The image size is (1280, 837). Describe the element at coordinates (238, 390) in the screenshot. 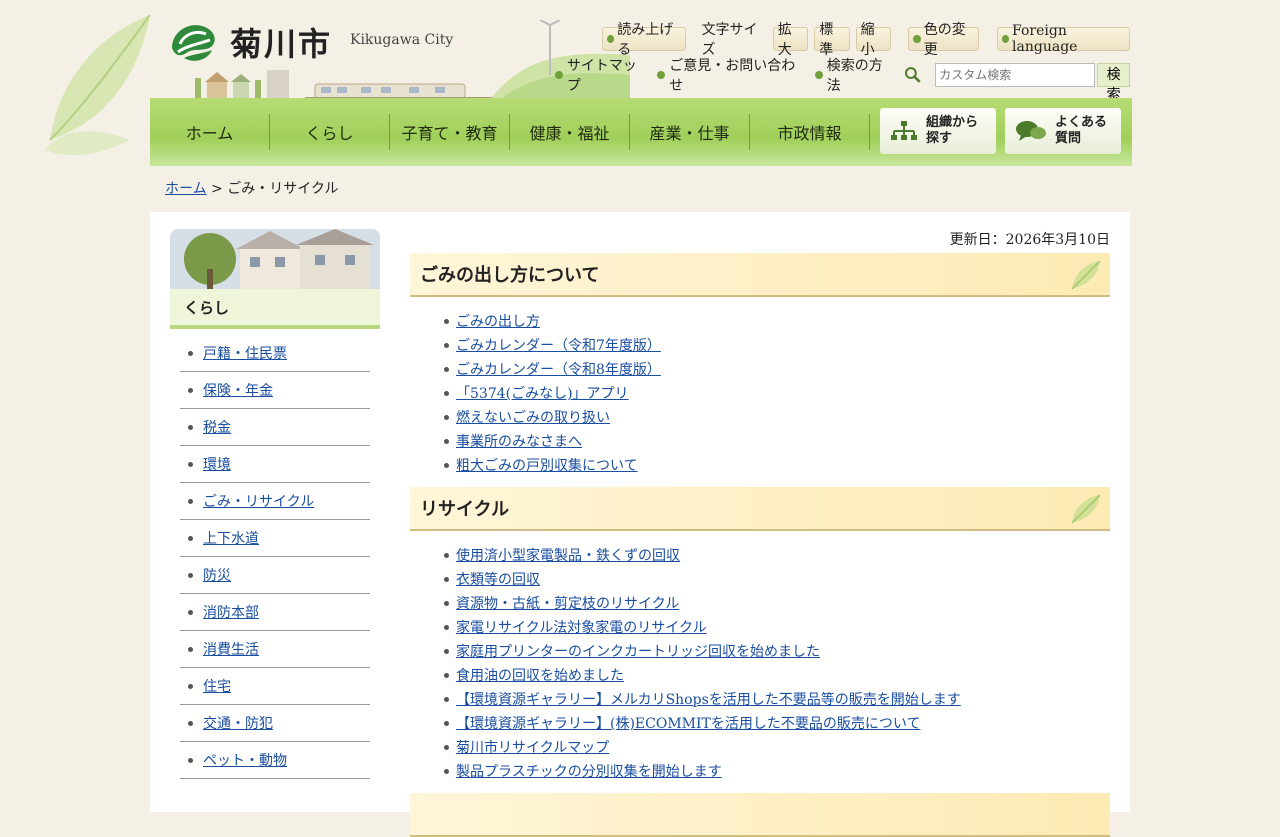

I see `sidebar-item-link: 保険・年金` at that location.